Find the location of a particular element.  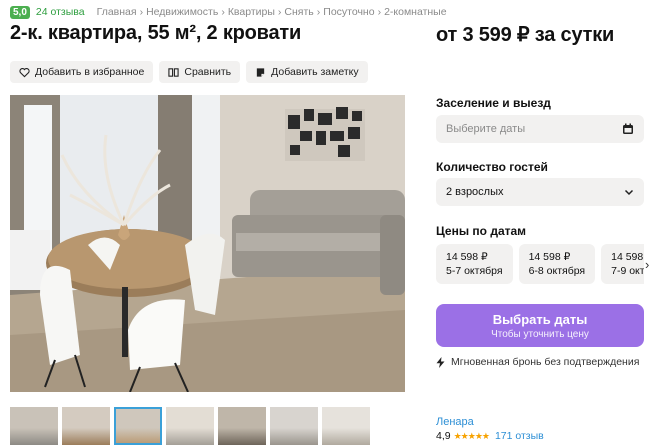

compare-label: Сравнить is located at coordinates (208, 72).